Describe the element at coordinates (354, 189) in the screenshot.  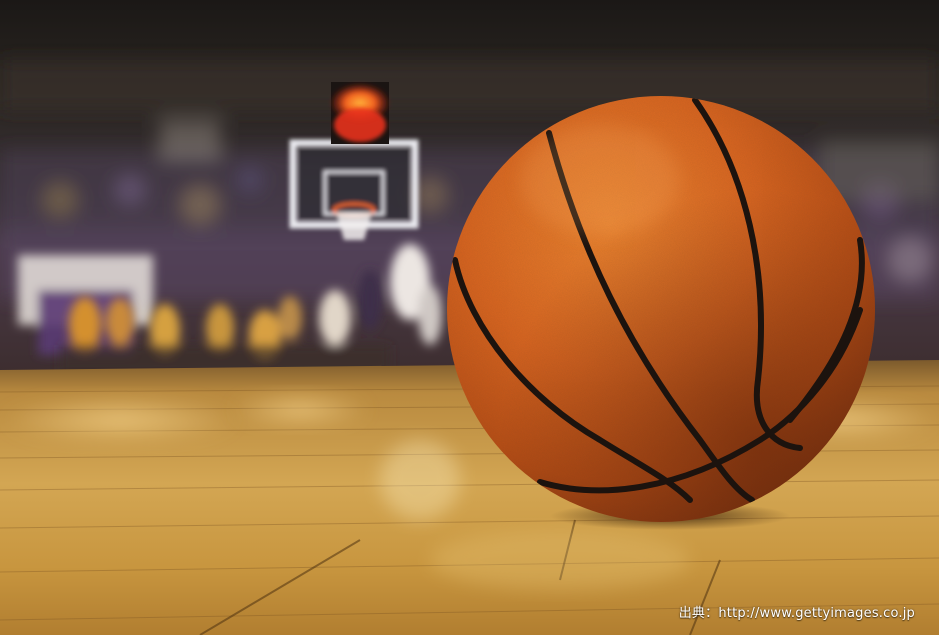
I see `backboard` at that location.